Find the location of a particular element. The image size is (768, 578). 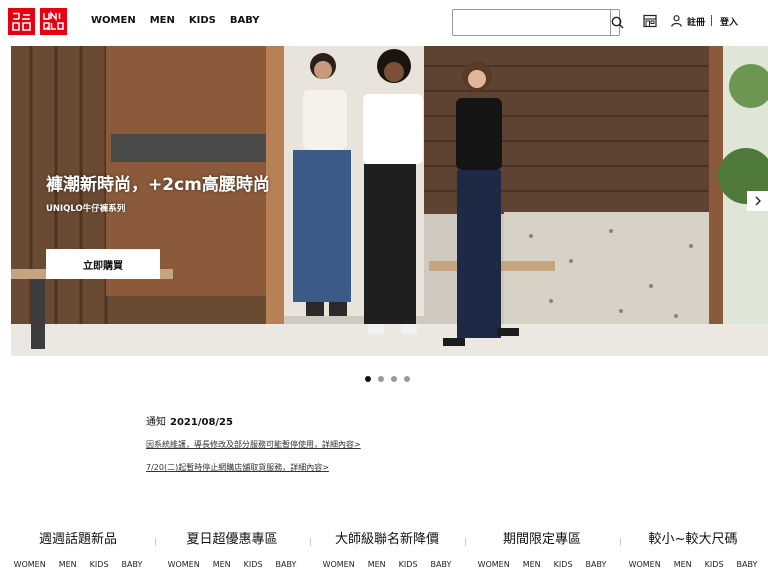

uniqlo-logo-latin is located at coordinates (53, 21).